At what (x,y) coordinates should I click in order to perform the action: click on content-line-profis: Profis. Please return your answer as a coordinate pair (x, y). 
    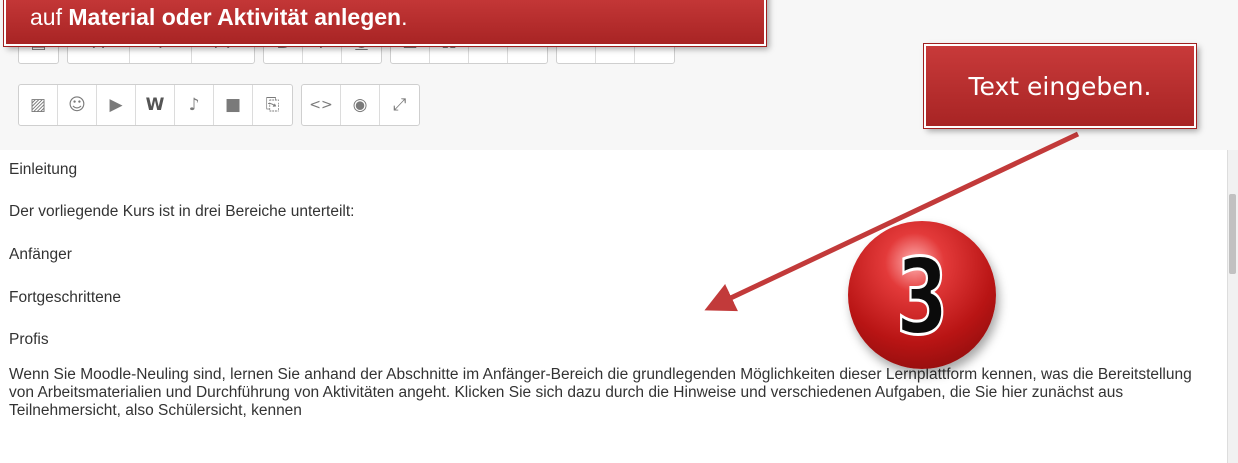
    Looking at the image, I should click on (29, 339).